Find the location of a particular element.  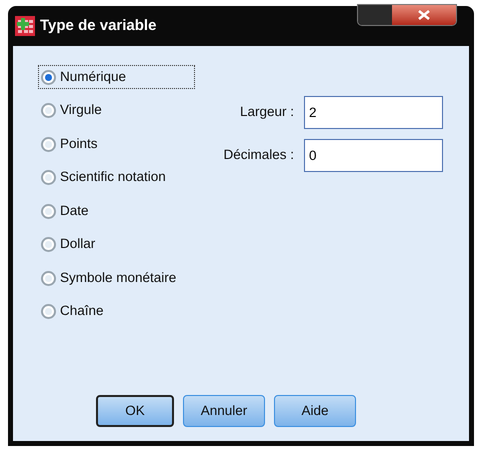

radio-option: Numérique is located at coordinates (116, 77).